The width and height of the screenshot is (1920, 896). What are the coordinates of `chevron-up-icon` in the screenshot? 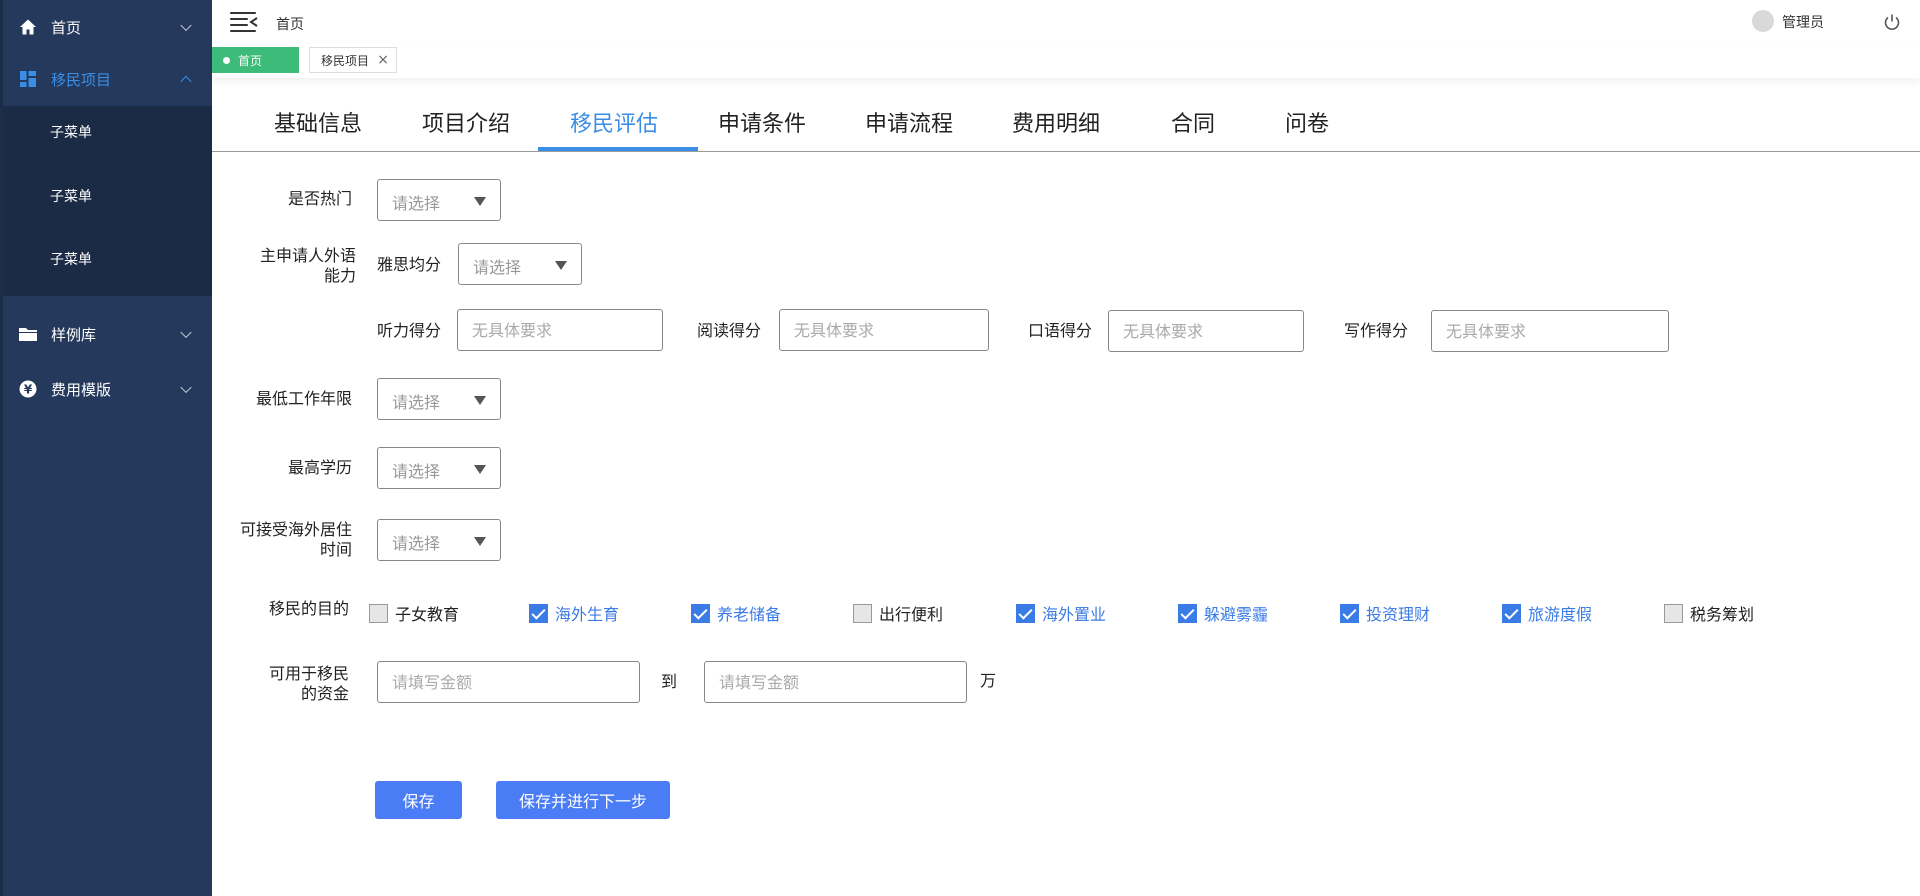 It's located at (186, 81).